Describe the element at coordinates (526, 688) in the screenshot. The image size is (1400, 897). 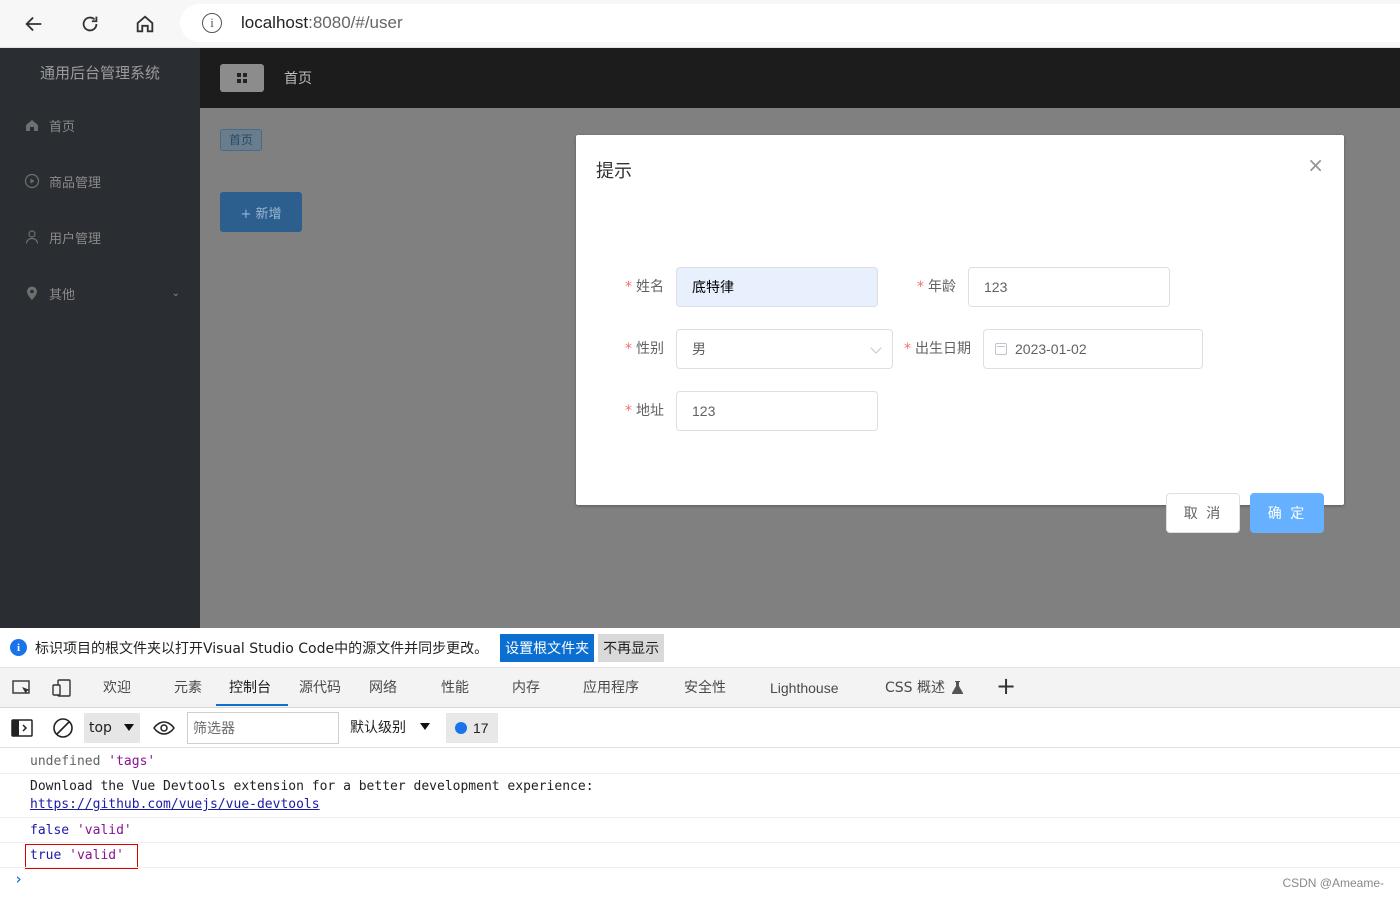
I see `tab-memory: 内存` at that location.